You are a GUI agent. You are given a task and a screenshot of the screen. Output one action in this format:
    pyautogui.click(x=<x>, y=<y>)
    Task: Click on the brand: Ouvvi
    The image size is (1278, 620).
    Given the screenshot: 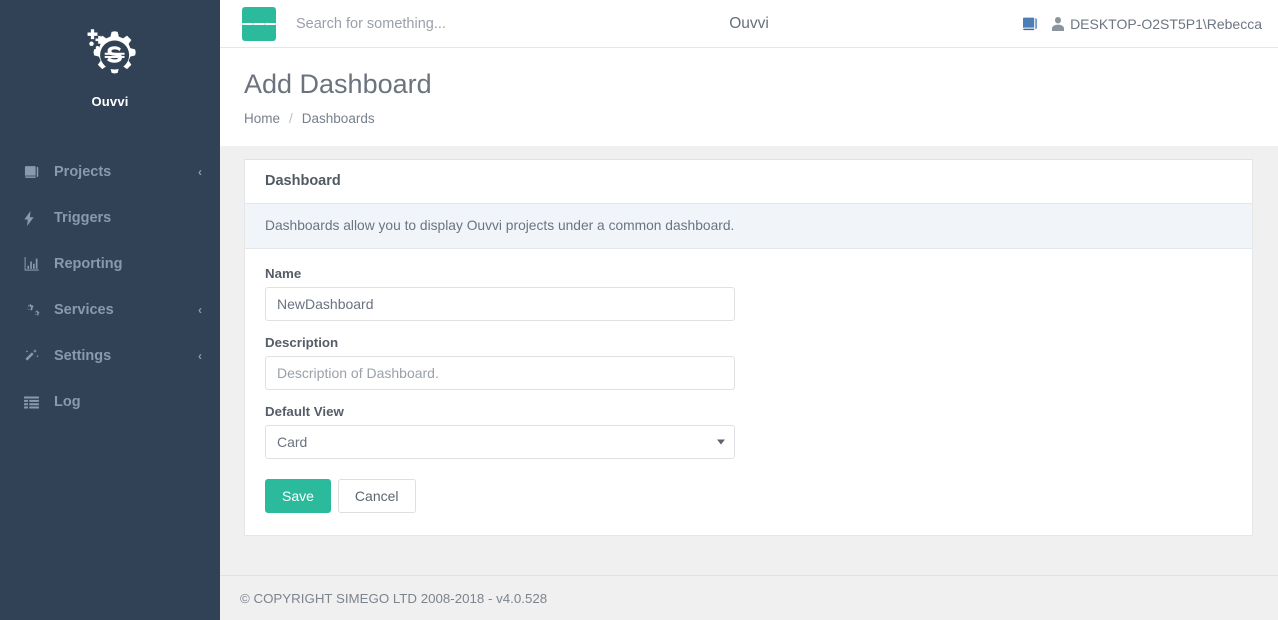 What is the action you would take?
    pyautogui.click(x=110, y=63)
    